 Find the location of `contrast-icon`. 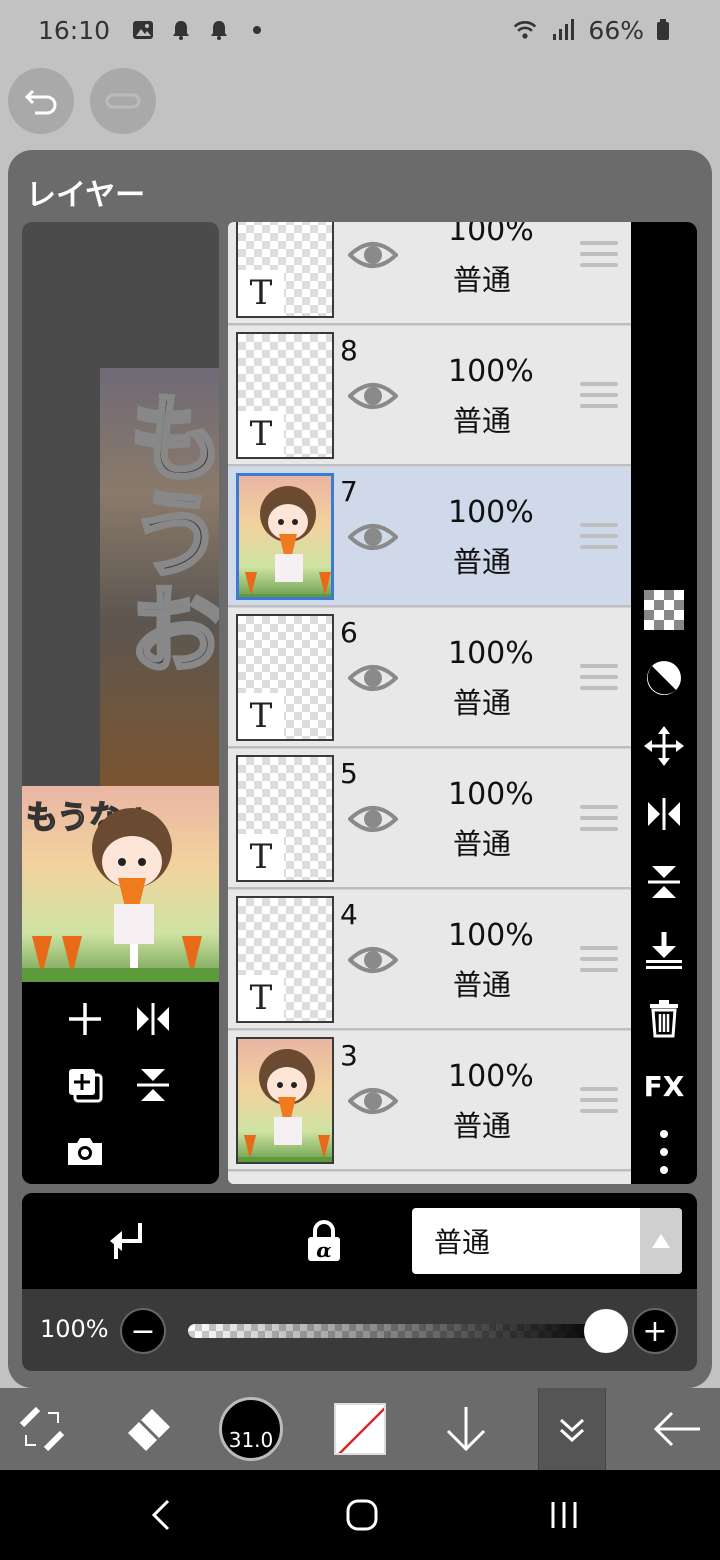

contrast-icon is located at coordinates (664, 678).